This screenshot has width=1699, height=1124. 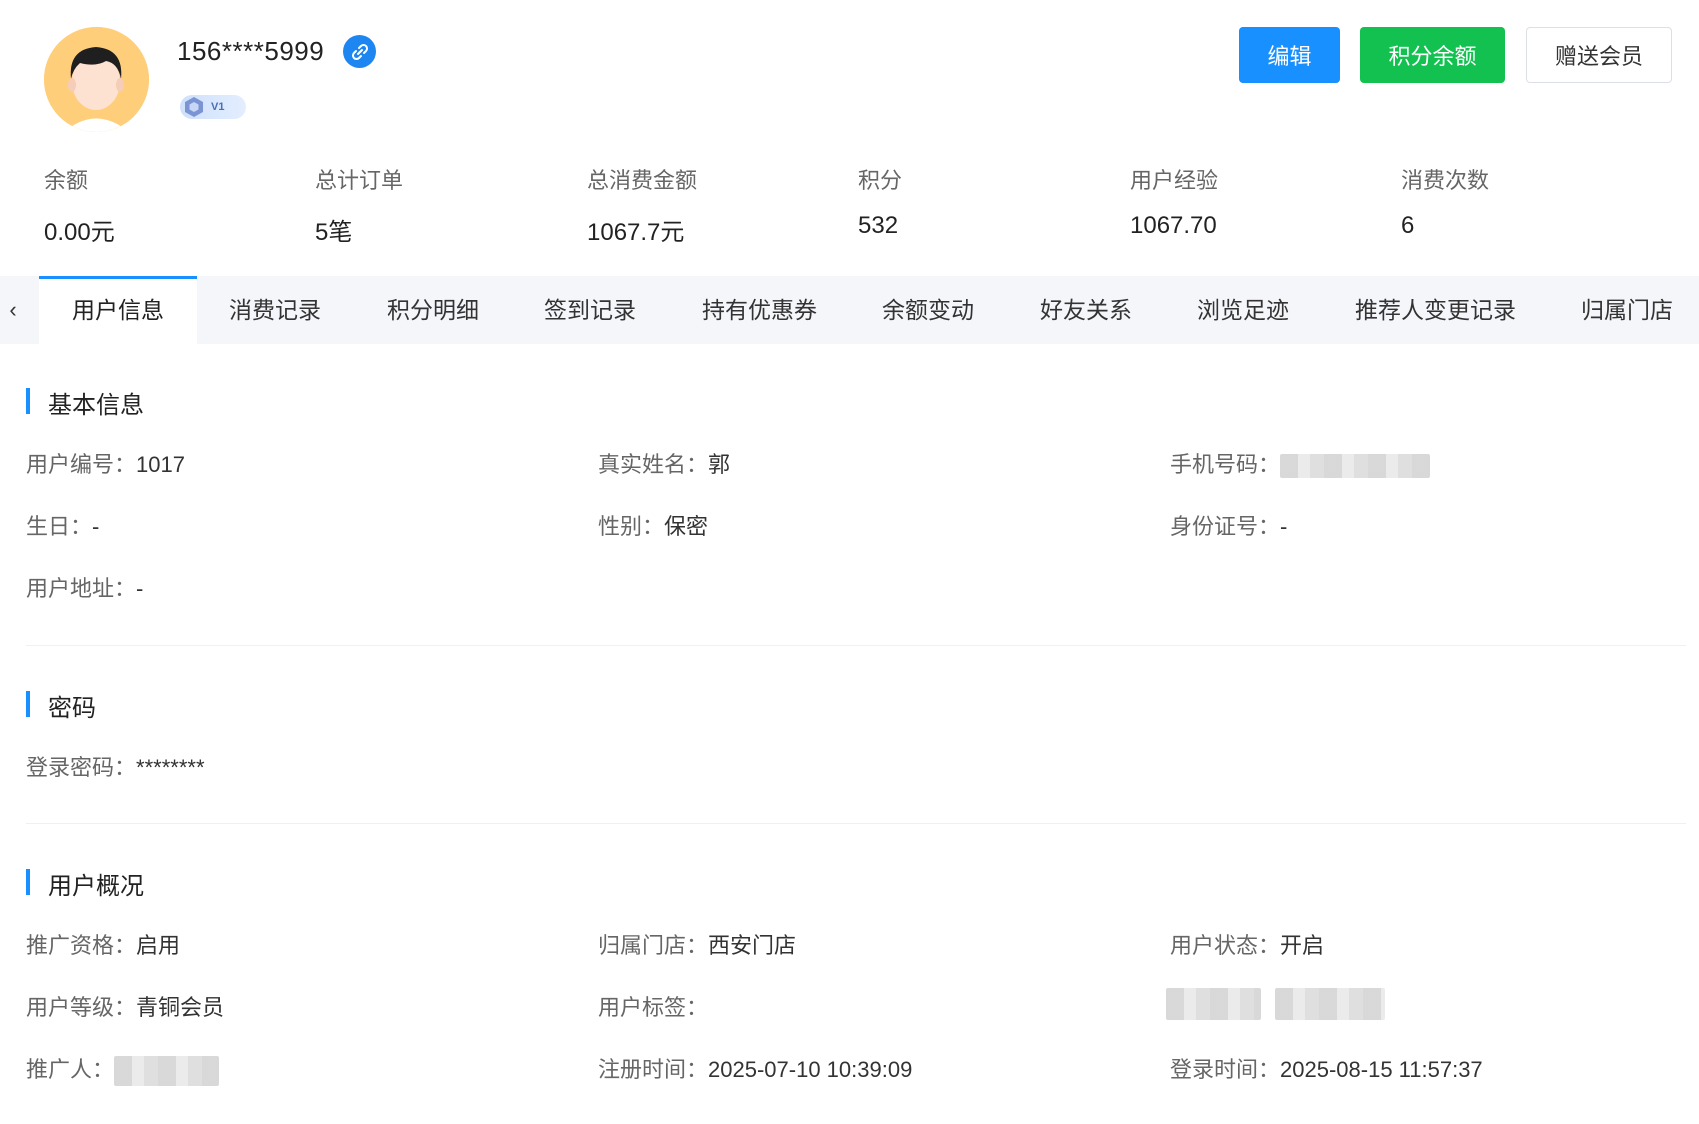 I want to click on stat-purchase-count: 消费次数 6, so click(x=1445, y=201).